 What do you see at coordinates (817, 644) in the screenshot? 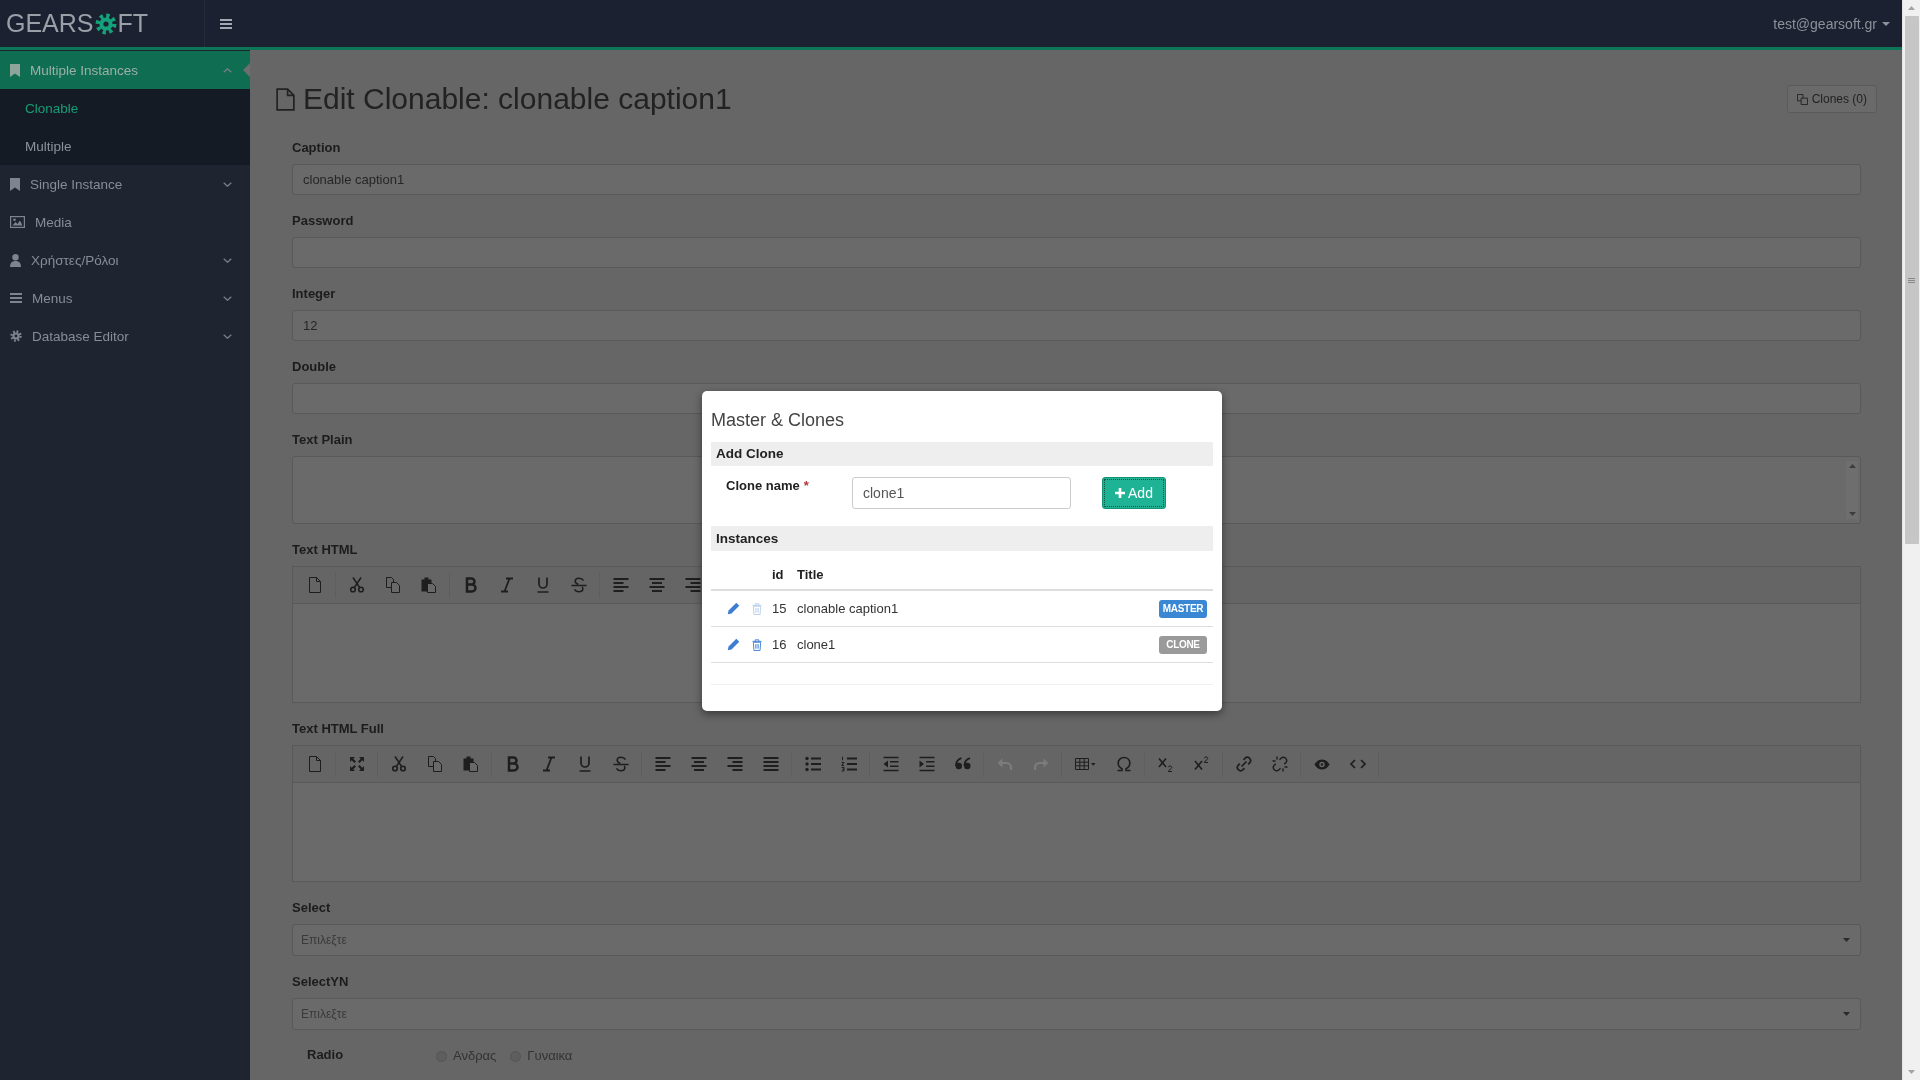
I see `instance-title: clone1` at bounding box center [817, 644].